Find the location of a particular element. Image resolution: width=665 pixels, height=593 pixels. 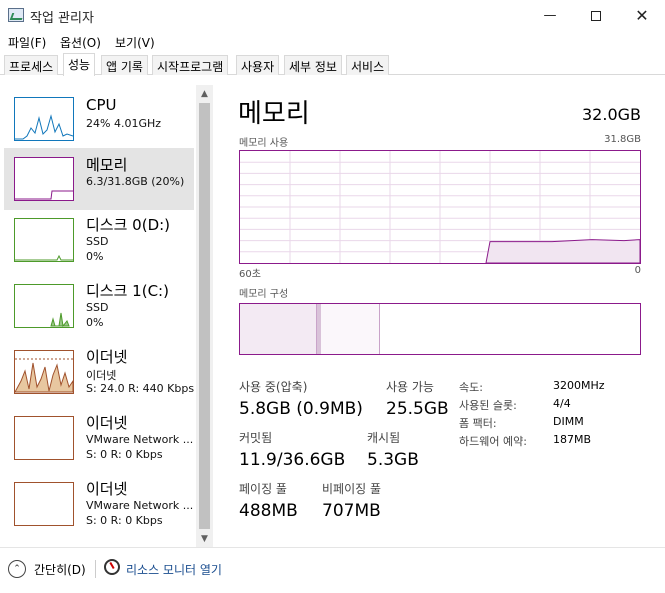

committed-label: 커밋됨 is located at coordinates (256, 438).